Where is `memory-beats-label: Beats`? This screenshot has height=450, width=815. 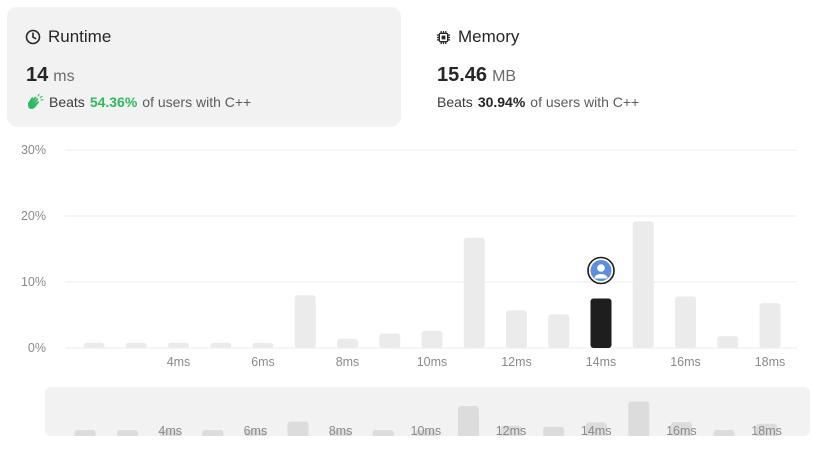 memory-beats-label: Beats is located at coordinates (455, 102).